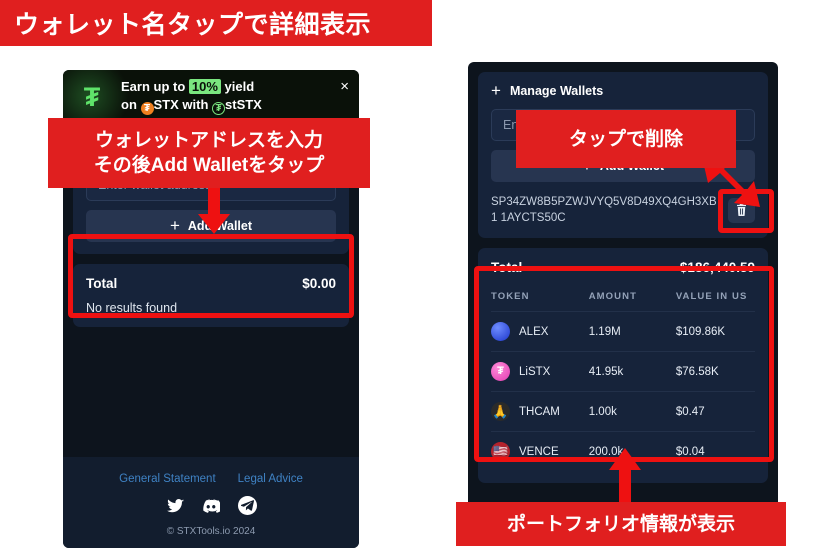 The height and width of the screenshot is (560, 840). I want to click on social-links, so click(211, 505).